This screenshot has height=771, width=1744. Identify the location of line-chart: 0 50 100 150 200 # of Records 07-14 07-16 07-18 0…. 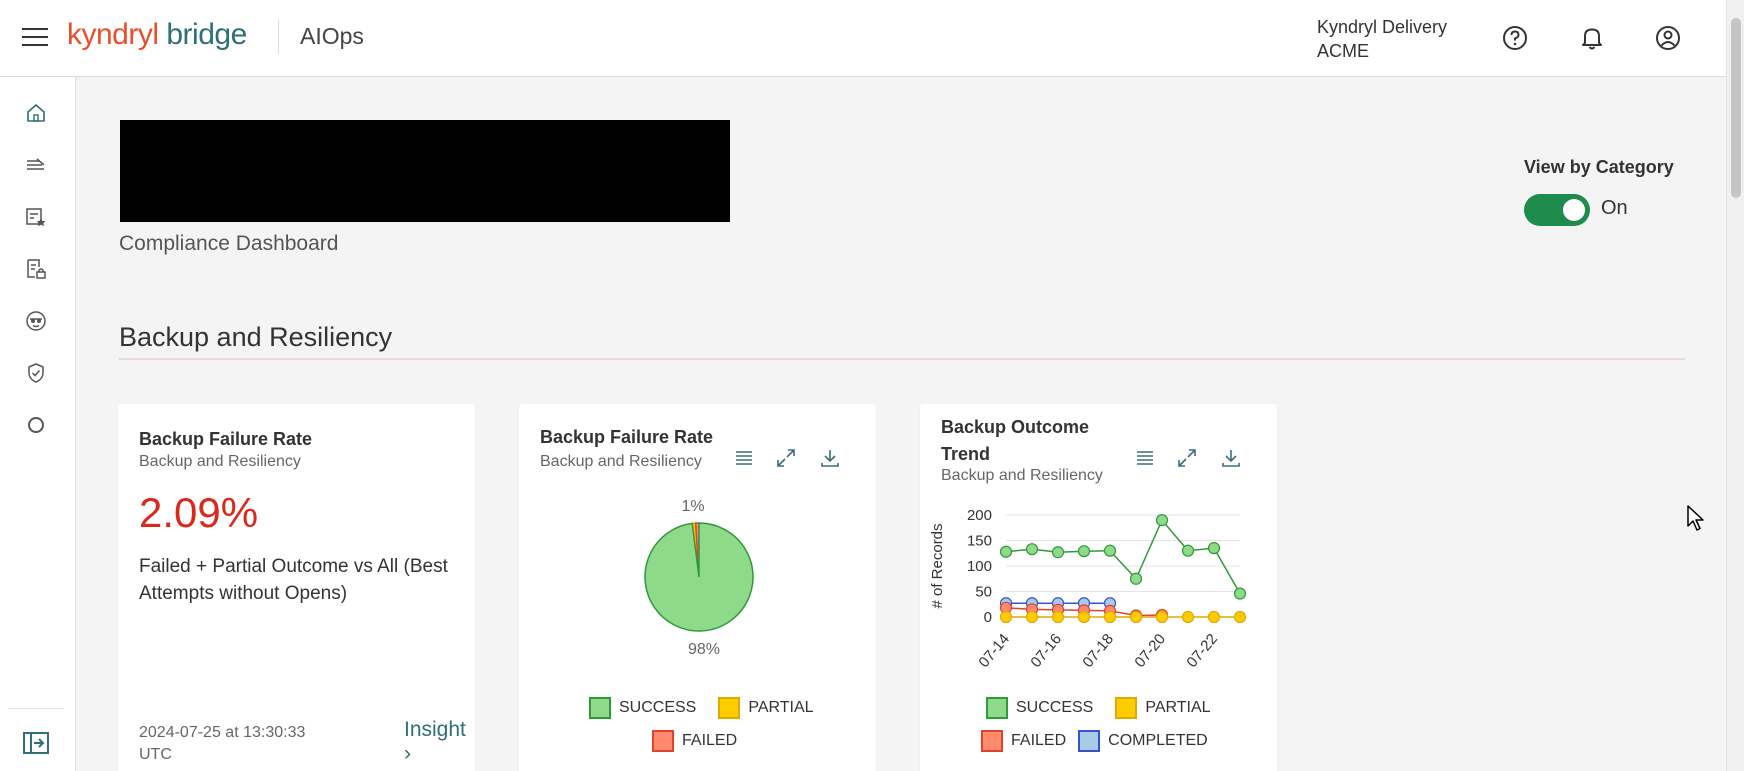
(1088, 589).